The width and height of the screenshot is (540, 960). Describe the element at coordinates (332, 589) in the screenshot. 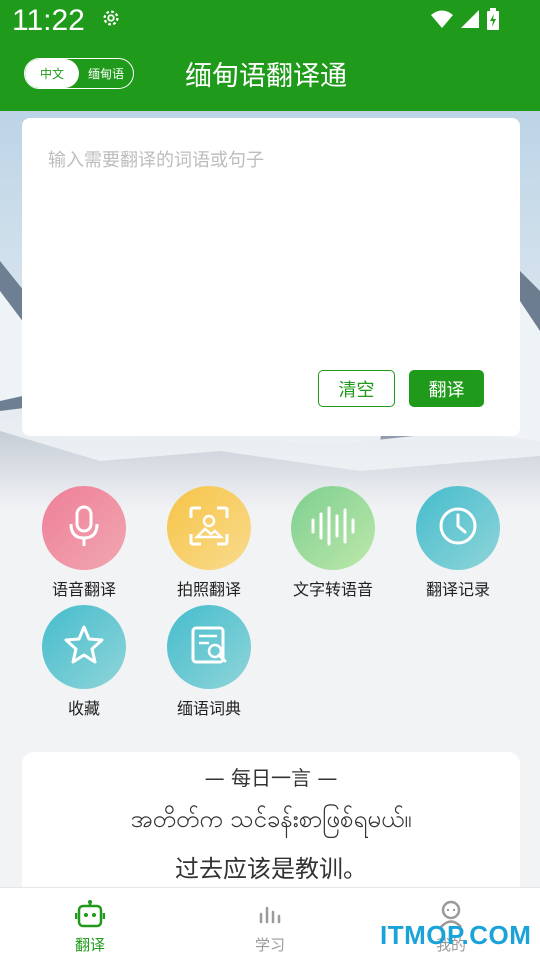

I see `feature-label: 文字转语音` at that location.